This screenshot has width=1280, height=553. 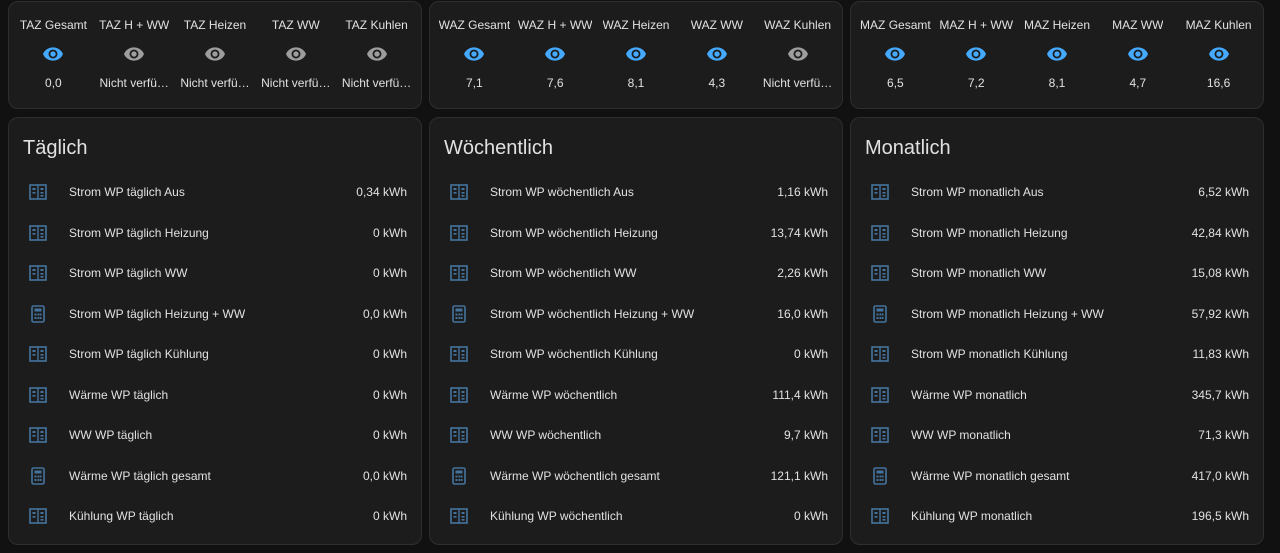 What do you see at coordinates (1223, 192) in the screenshot?
I see `entity-value: 6,52 kWh` at bounding box center [1223, 192].